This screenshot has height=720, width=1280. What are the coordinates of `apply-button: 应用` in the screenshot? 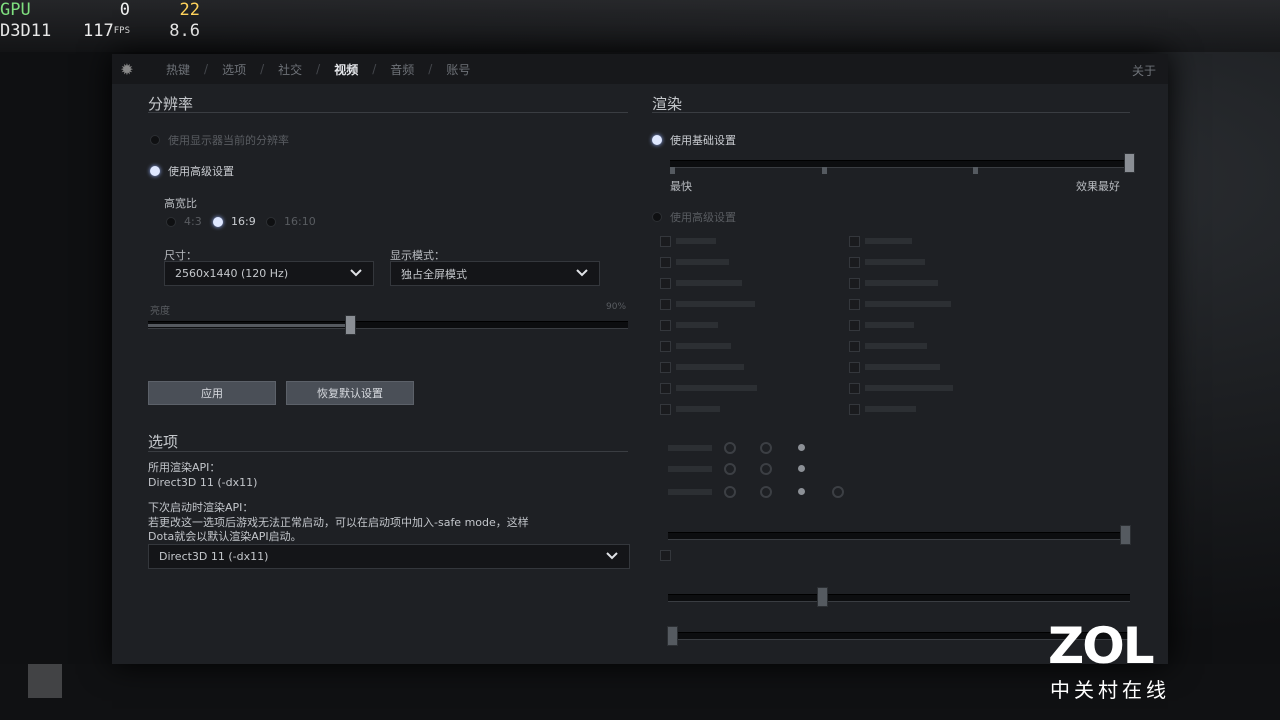 It's located at (212, 393).